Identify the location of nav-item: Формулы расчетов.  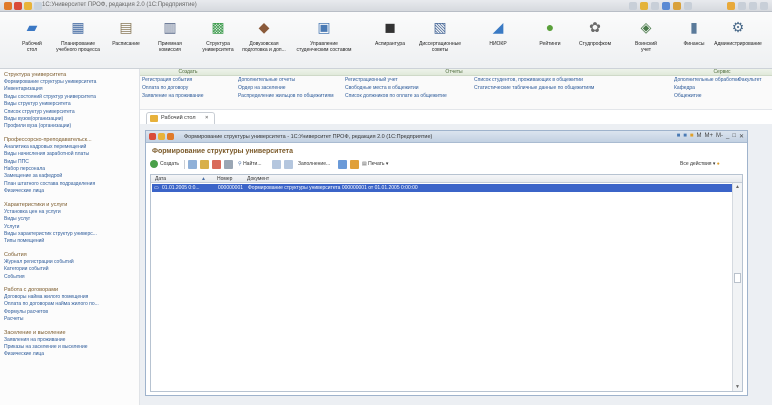
(69, 312).